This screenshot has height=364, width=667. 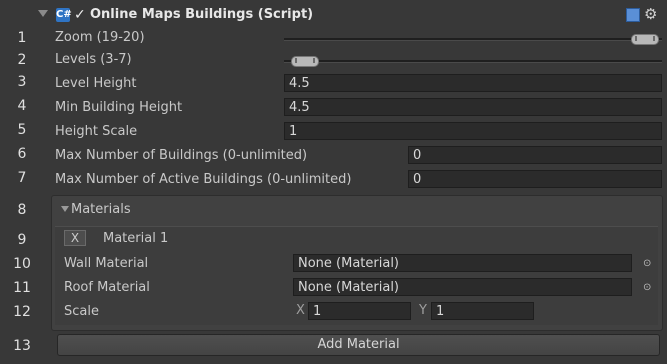 What do you see at coordinates (423, 310) in the screenshot?
I see `scale-y-label: Y` at bounding box center [423, 310].